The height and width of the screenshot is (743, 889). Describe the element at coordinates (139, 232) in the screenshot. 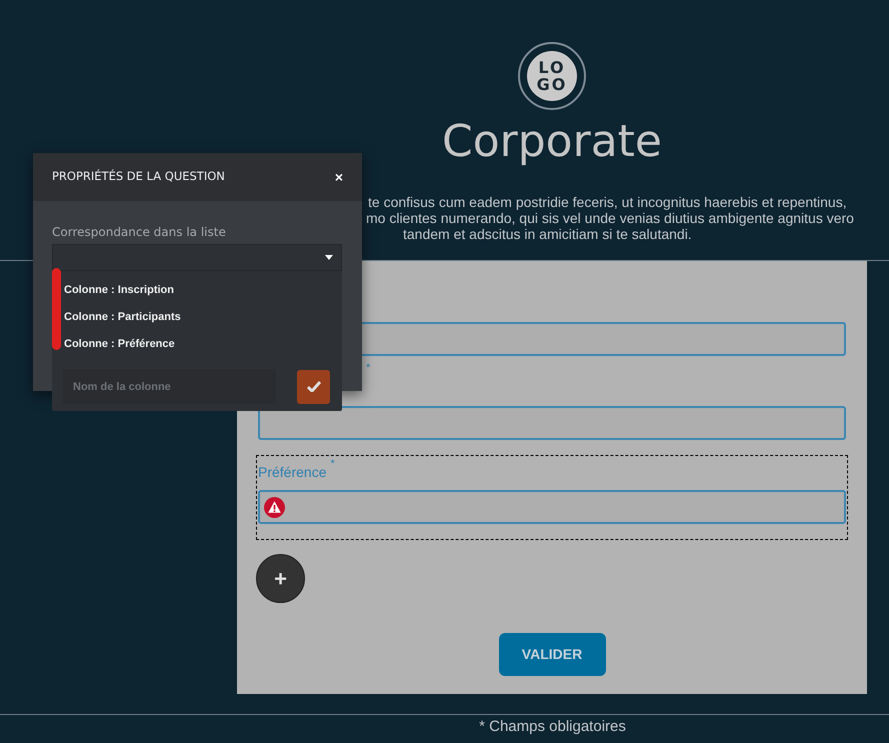

I see `field-label: Correspondance dans la liste` at that location.